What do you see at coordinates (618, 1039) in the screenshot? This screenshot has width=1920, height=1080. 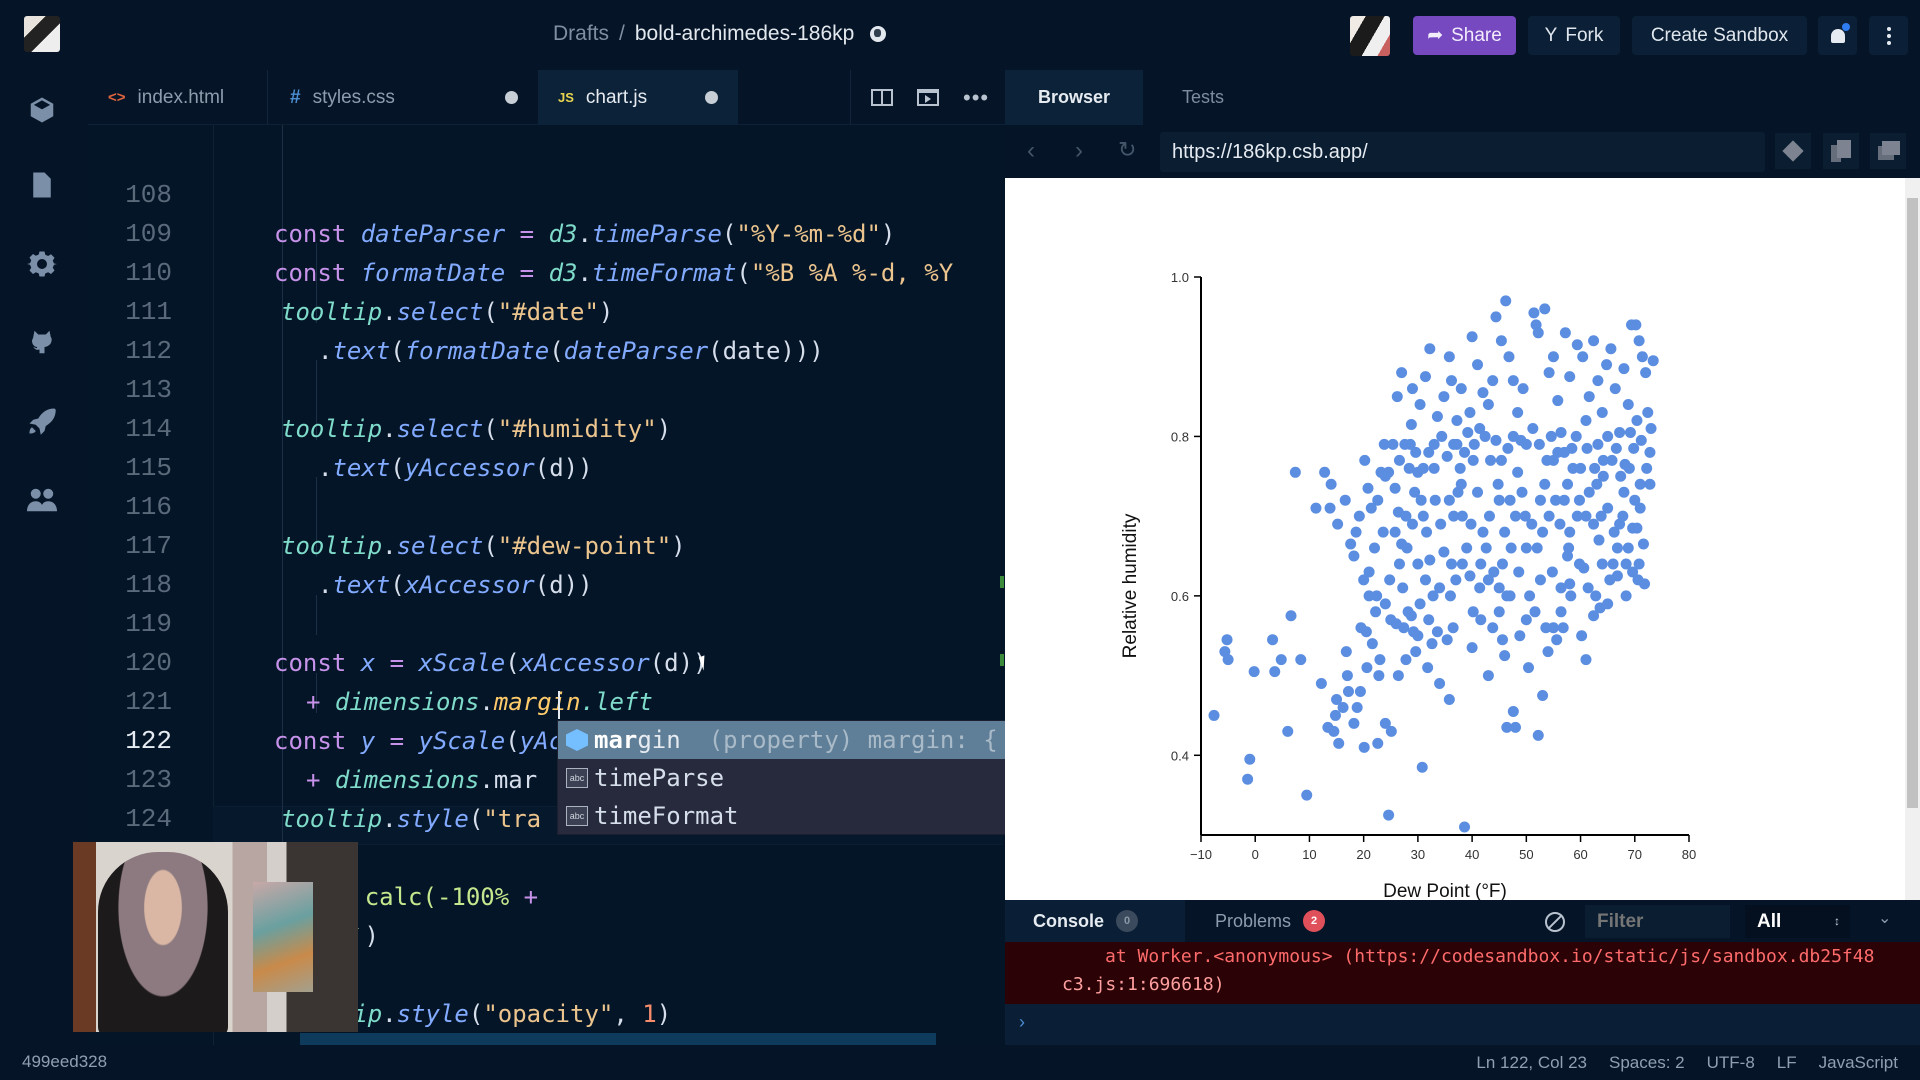 I see `horizontal-scrollbar` at bounding box center [618, 1039].